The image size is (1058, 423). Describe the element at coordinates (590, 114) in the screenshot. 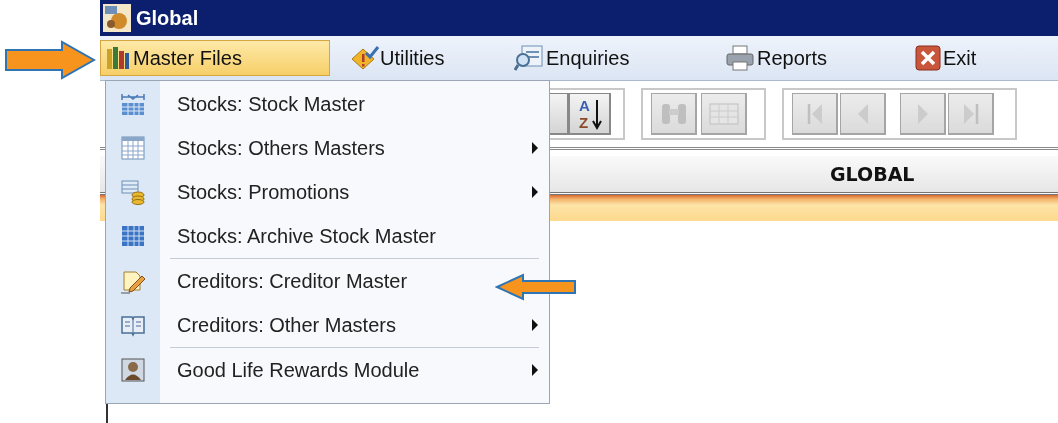

I see `sort-button: A Z` at that location.